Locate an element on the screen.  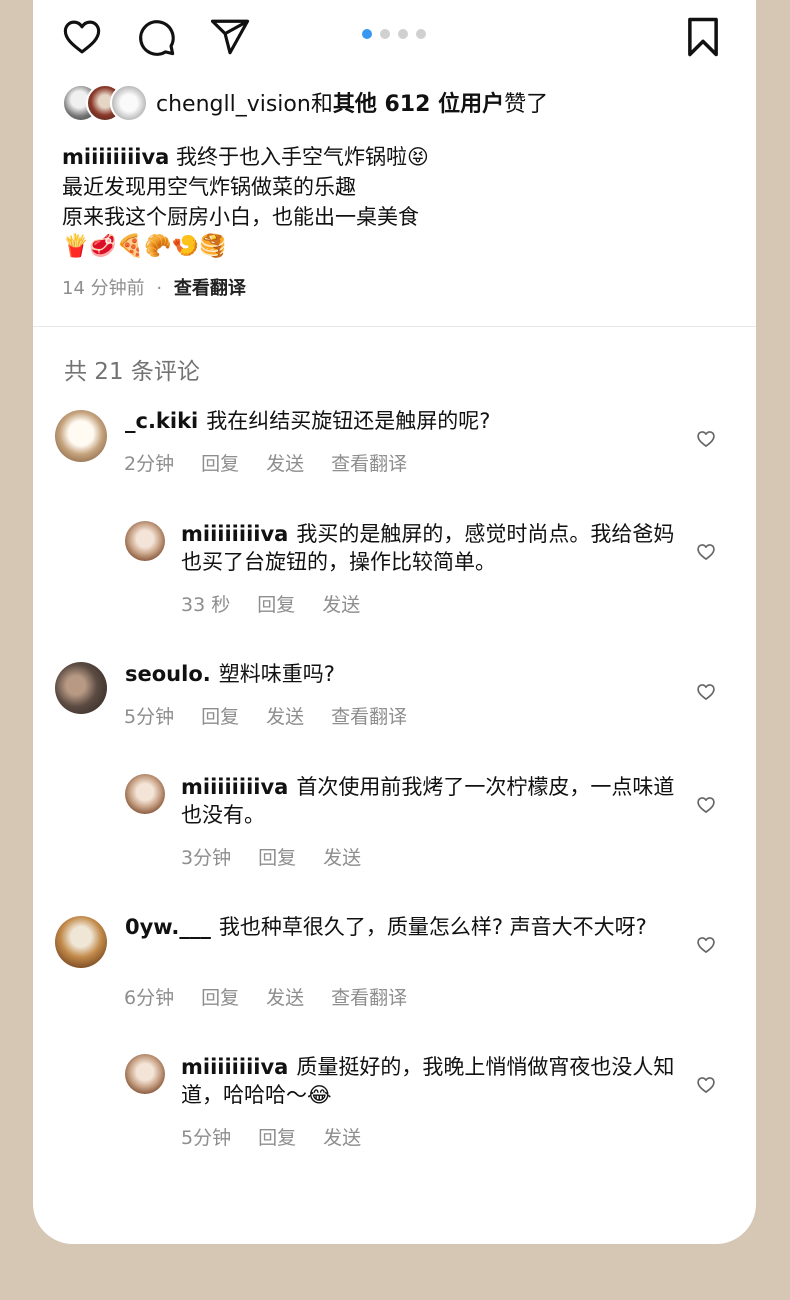
likes-row: chengll_vision和其他 612 位用户赞了 is located at coordinates (305, 103).